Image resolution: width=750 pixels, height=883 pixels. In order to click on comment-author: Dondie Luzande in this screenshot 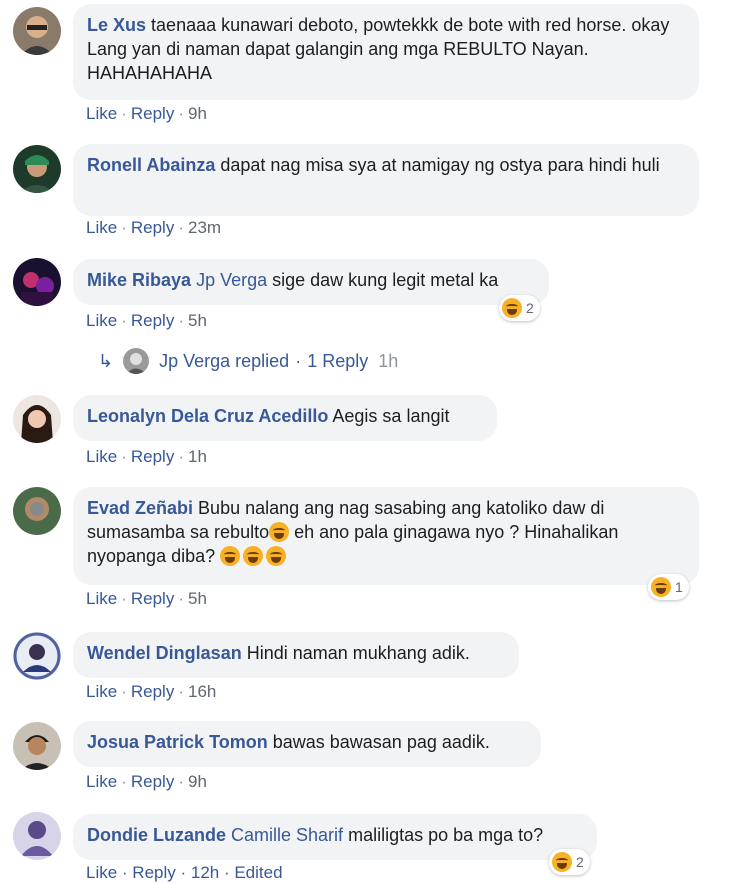, I will do `click(156, 835)`.